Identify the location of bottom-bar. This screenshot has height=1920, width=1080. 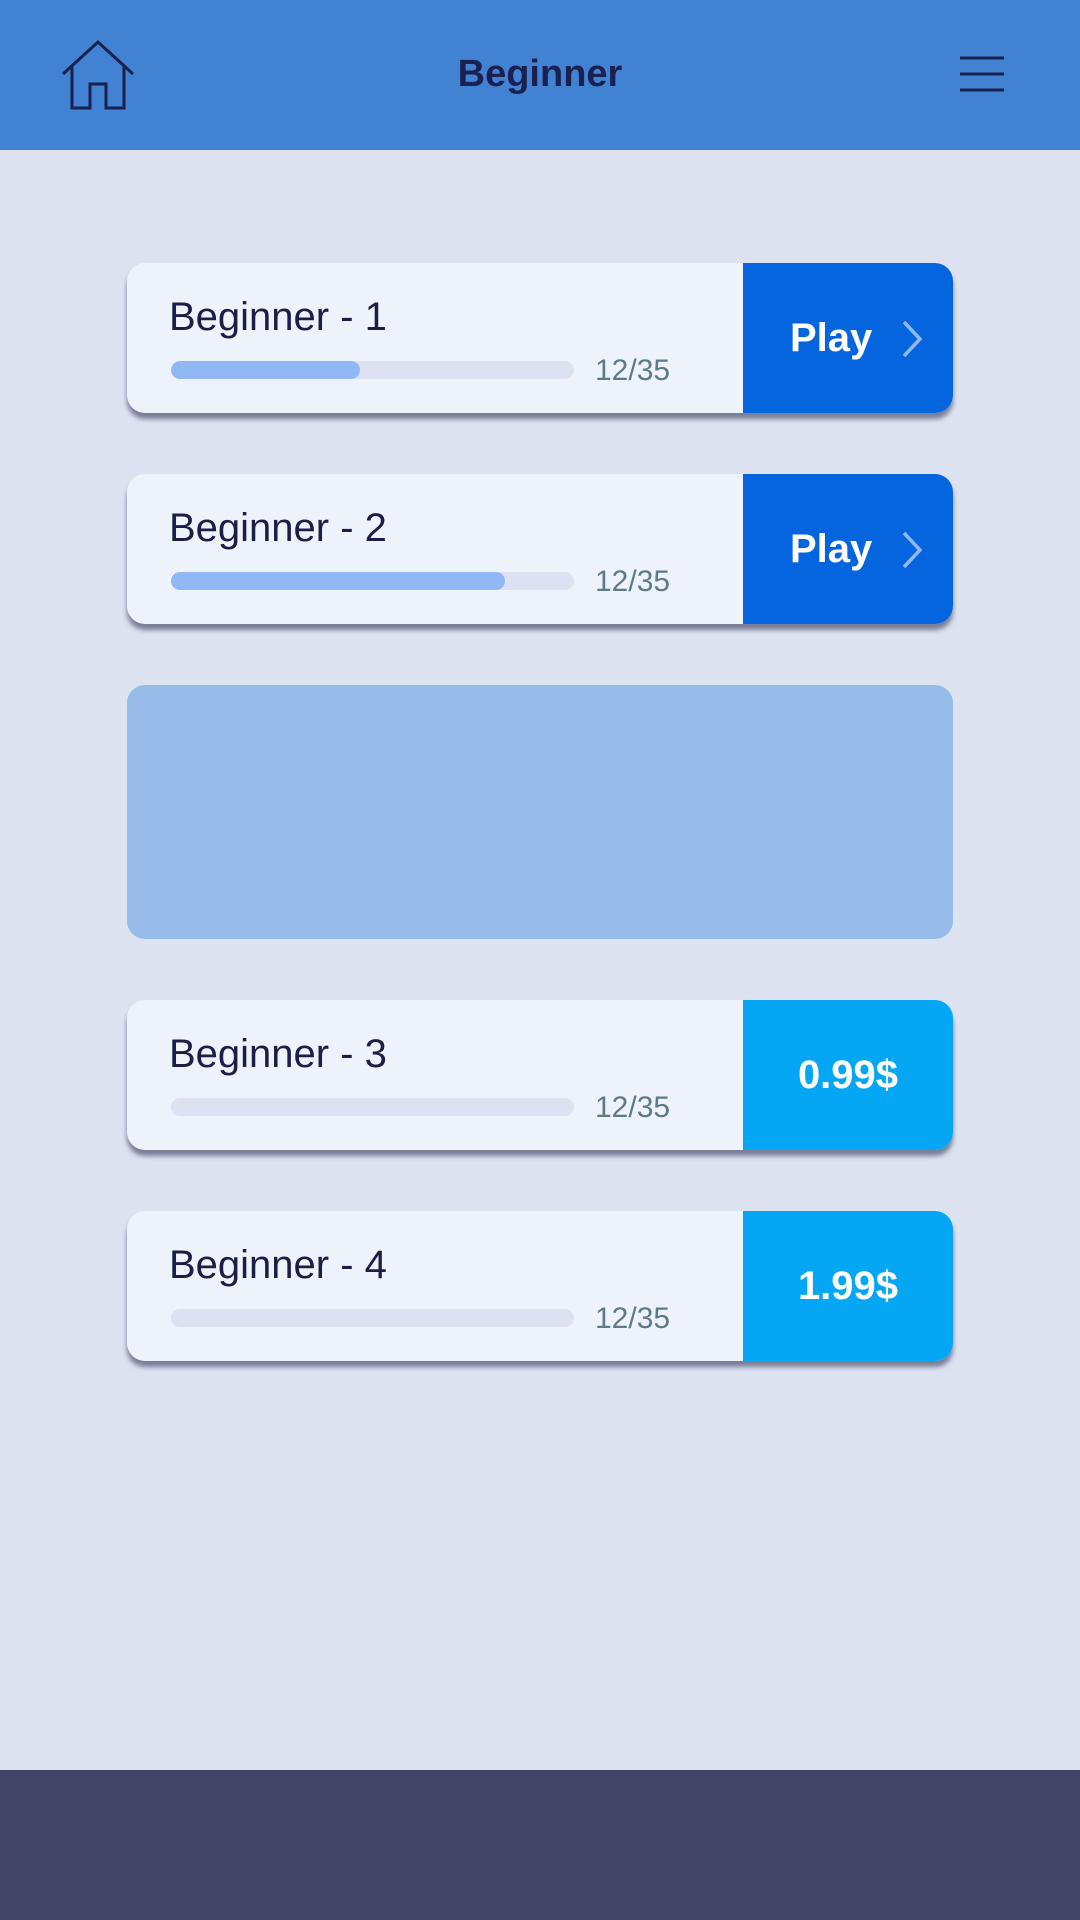
(540, 1845).